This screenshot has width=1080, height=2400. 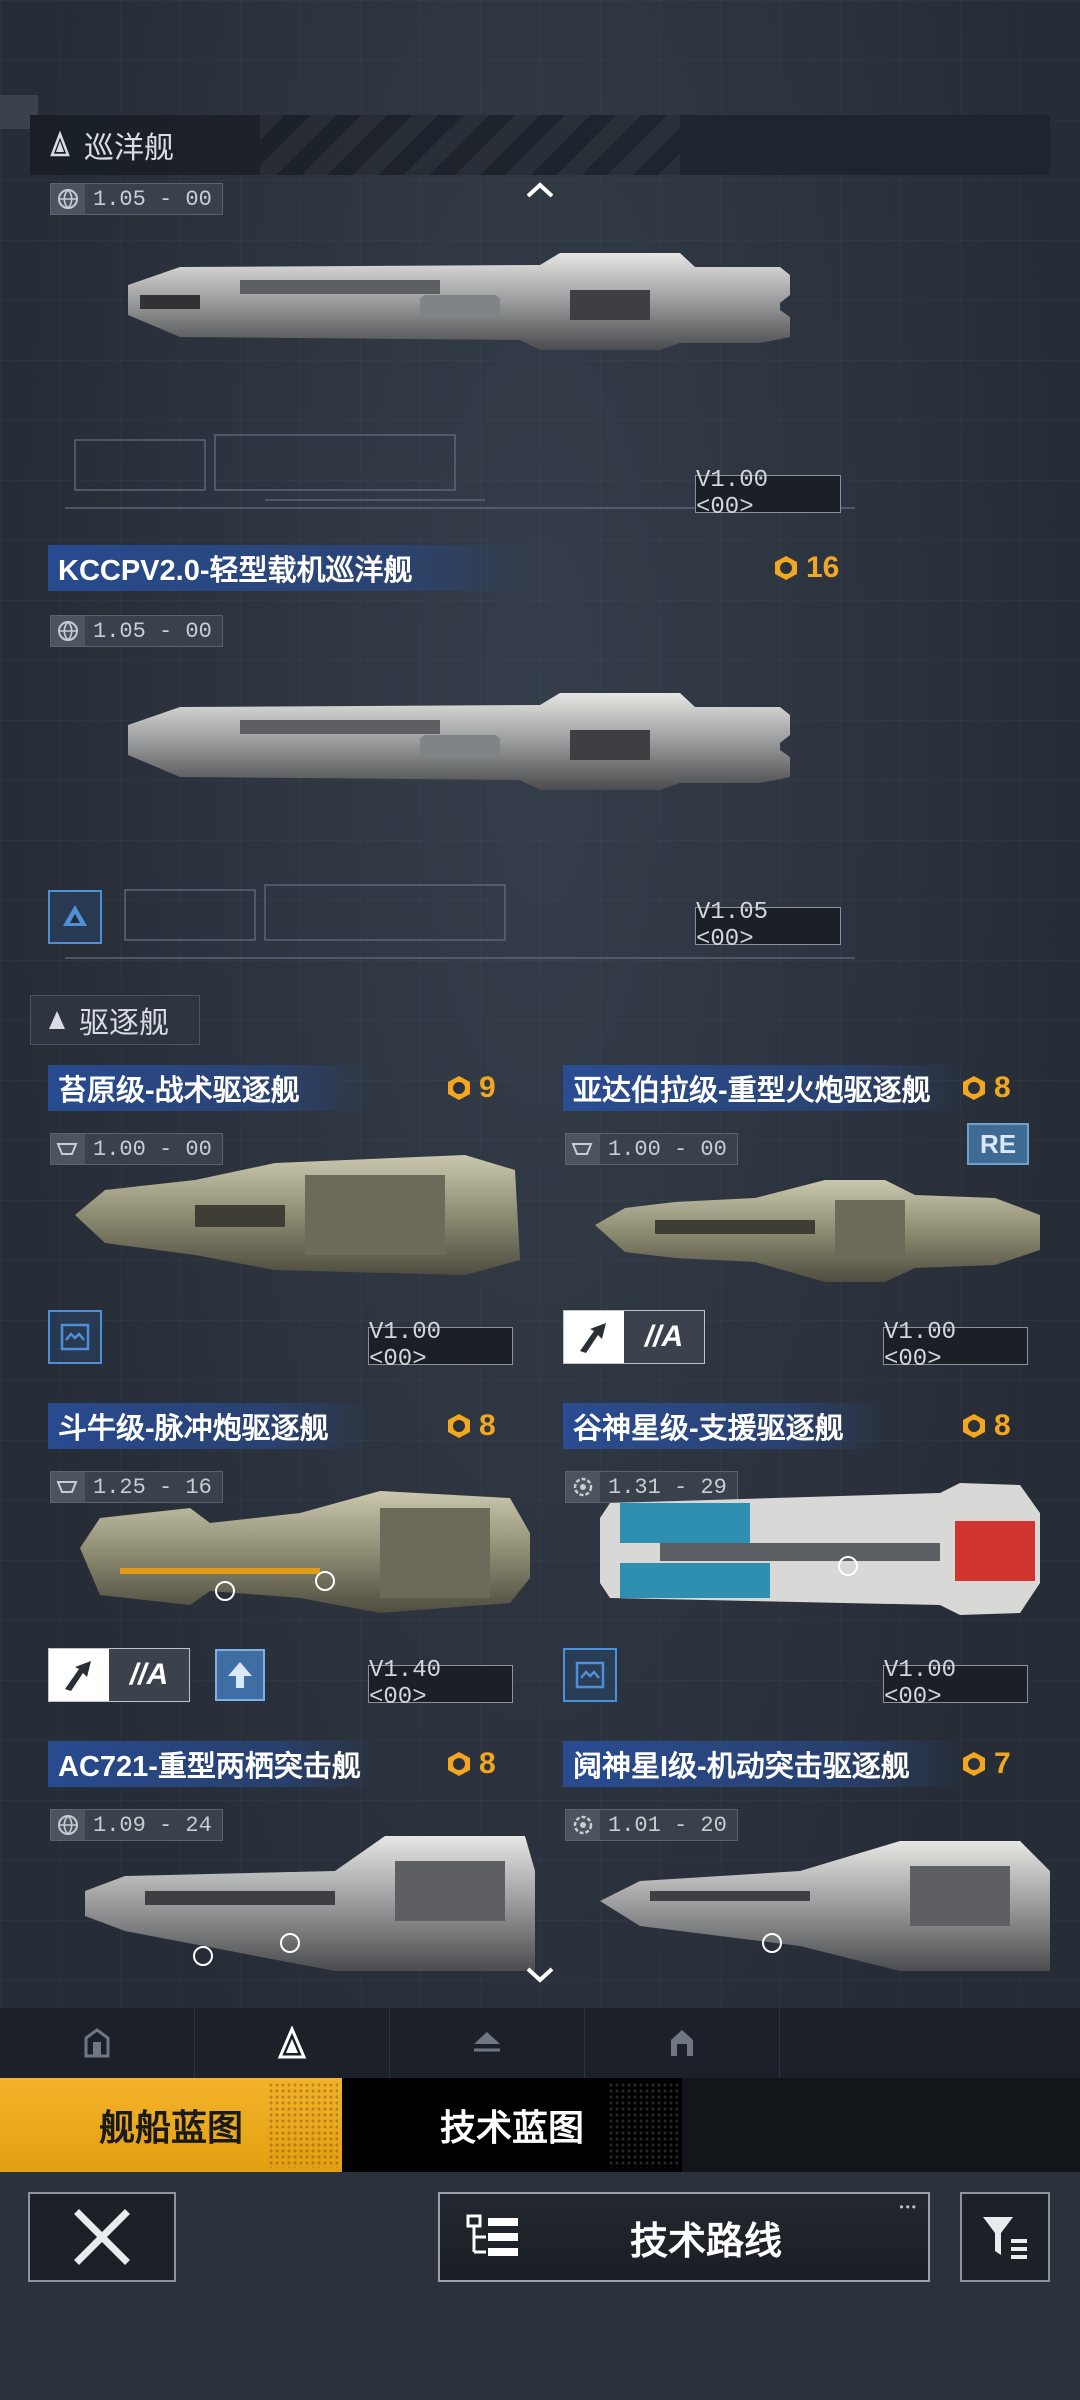 I want to click on tech-route-button: 技术路线 •••, so click(x=684, y=2237).